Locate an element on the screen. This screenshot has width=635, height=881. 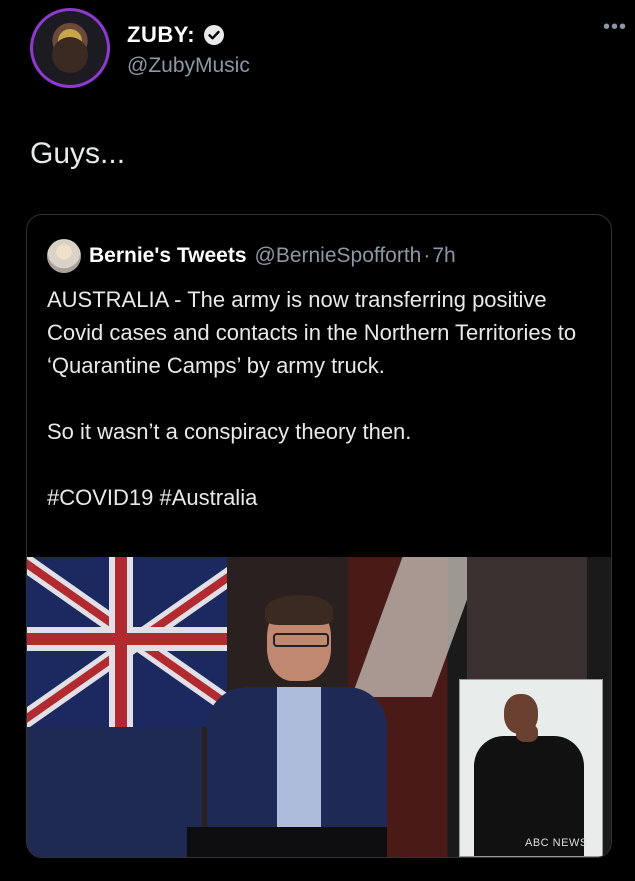
name-row: ZUBY: is located at coordinates (176, 35).